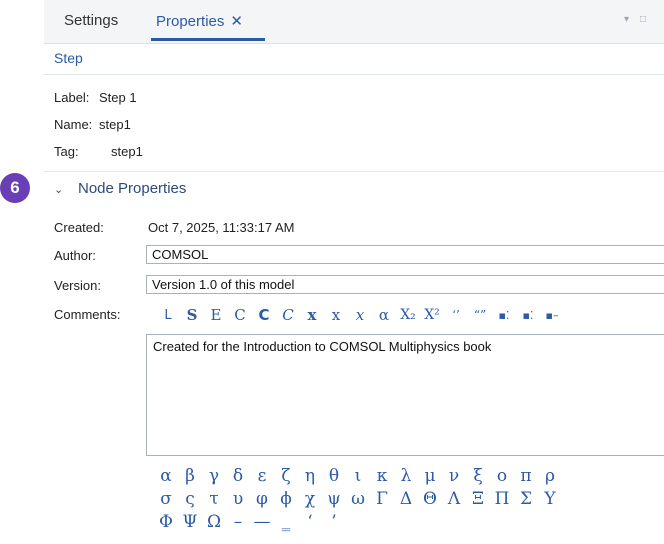 The width and height of the screenshot is (664, 544). What do you see at coordinates (382, 499) in the screenshot?
I see `symbol-button: Γ` at bounding box center [382, 499].